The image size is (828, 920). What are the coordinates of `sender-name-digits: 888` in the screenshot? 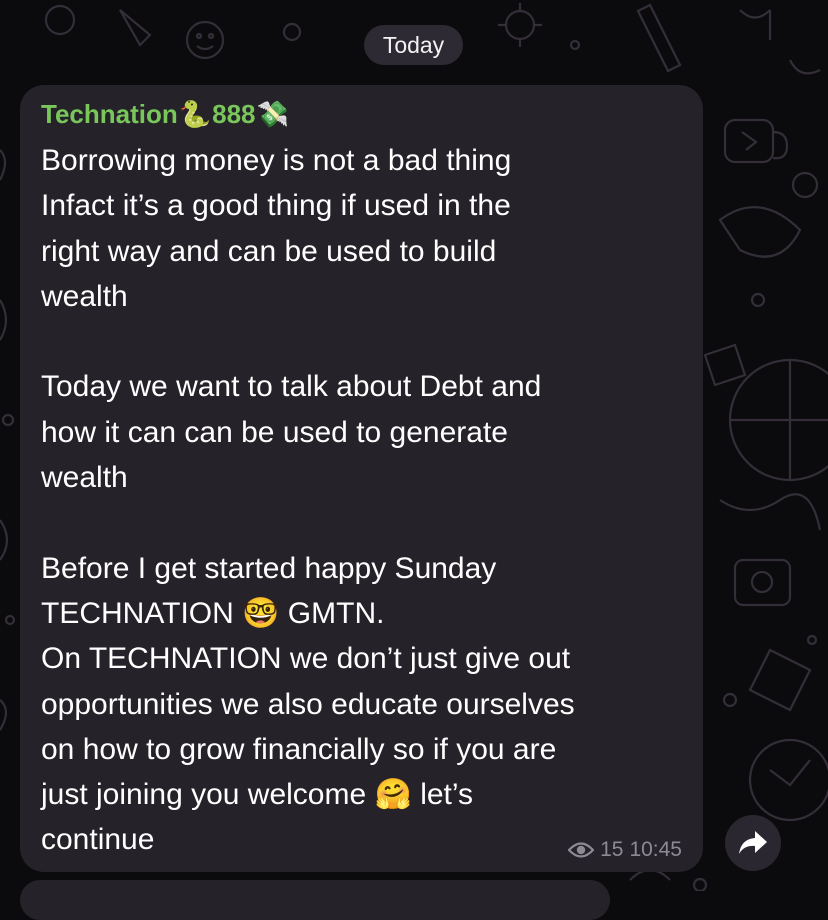 It's located at (234, 114).